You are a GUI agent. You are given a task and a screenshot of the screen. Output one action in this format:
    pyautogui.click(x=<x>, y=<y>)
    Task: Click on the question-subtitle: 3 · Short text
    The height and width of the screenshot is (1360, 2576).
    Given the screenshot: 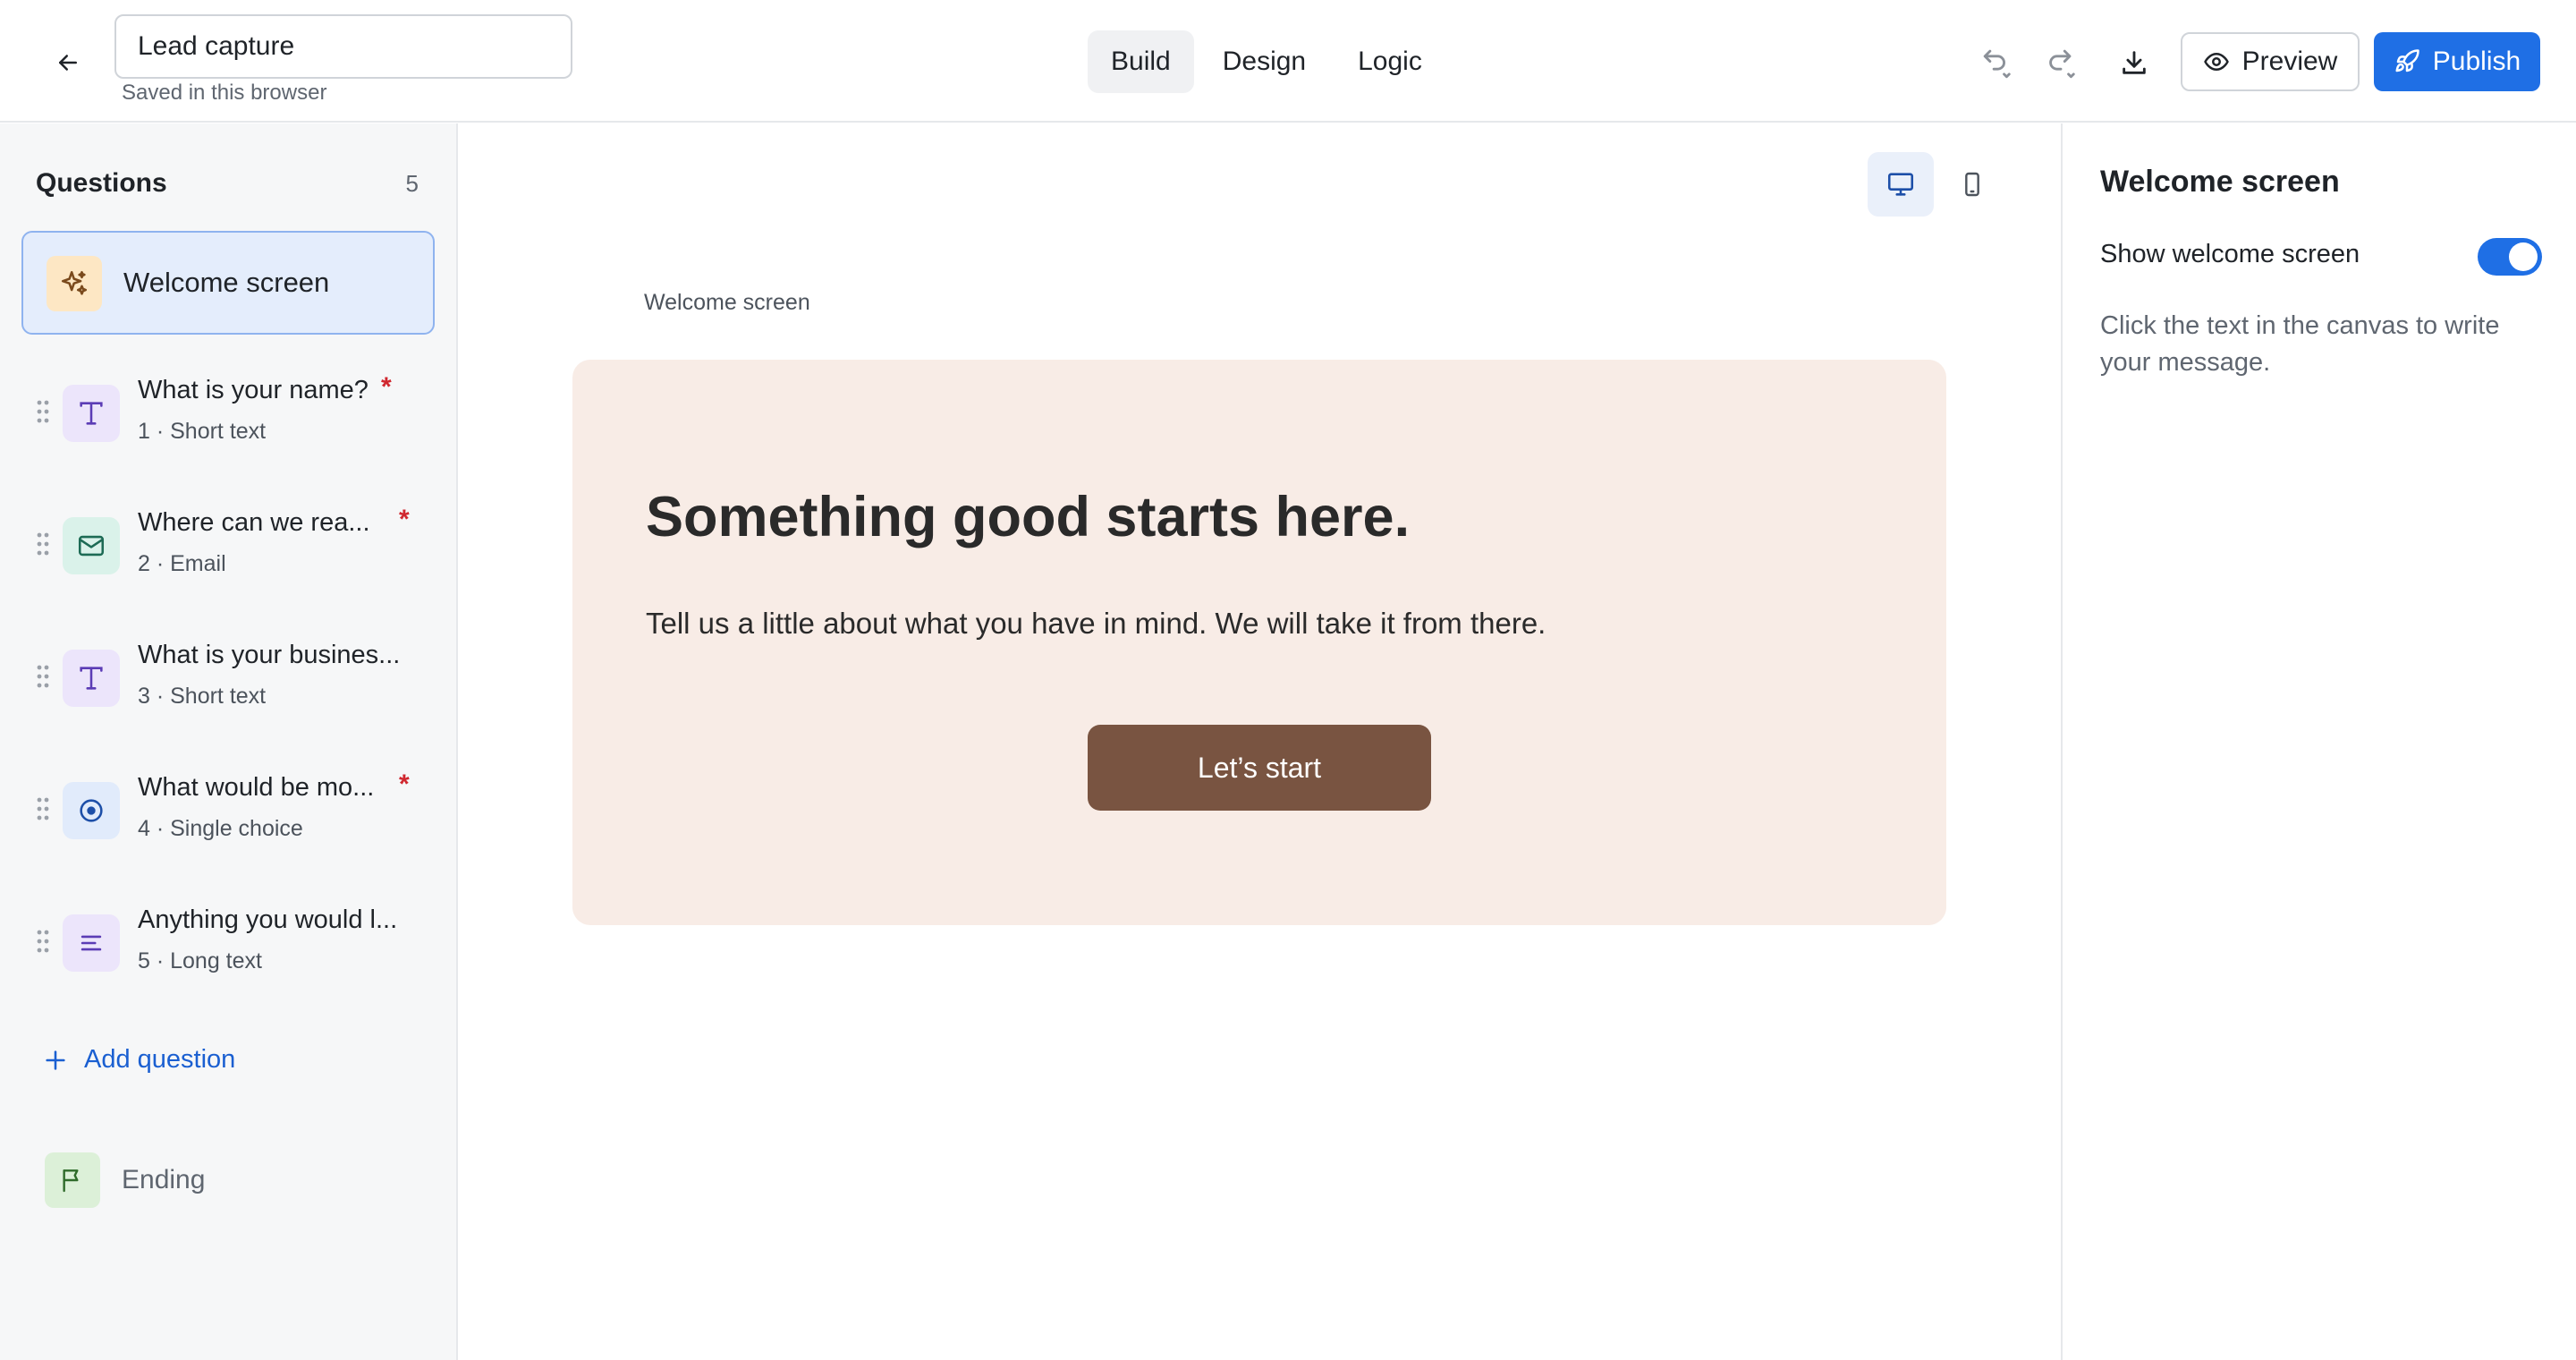 What is the action you would take?
    pyautogui.click(x=202, y=696)
    